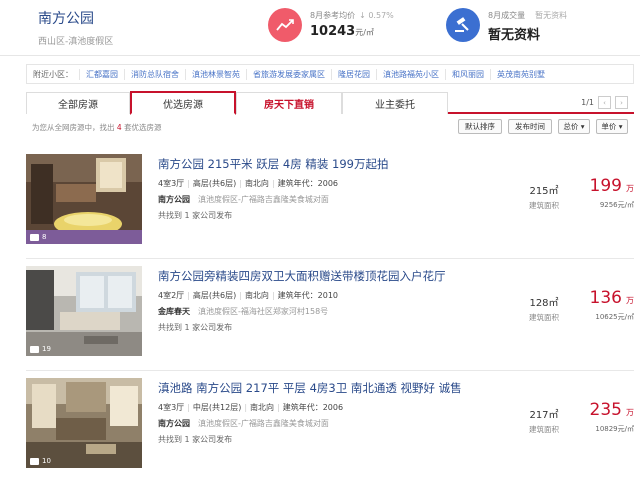 The image size is (640, 479). What do you see at coordinates (614, 429) in the screenshot?
I see `listing-unit-price: 10829元/㎡` at bounding box center [614, 429].